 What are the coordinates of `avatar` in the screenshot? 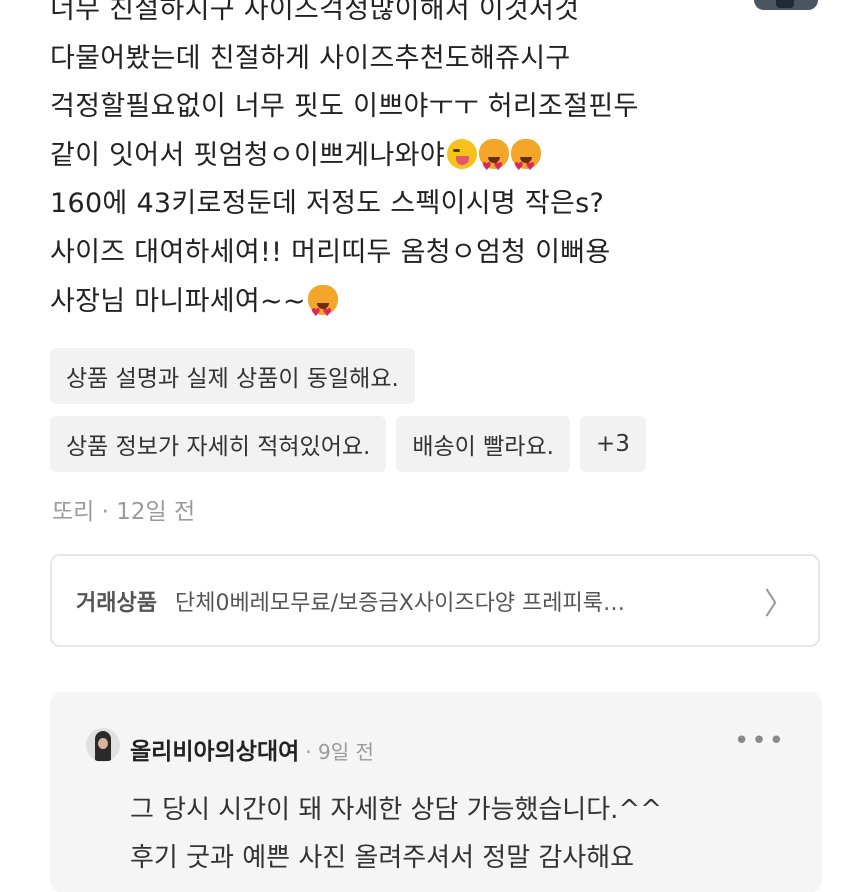 It's located at (103, 745).